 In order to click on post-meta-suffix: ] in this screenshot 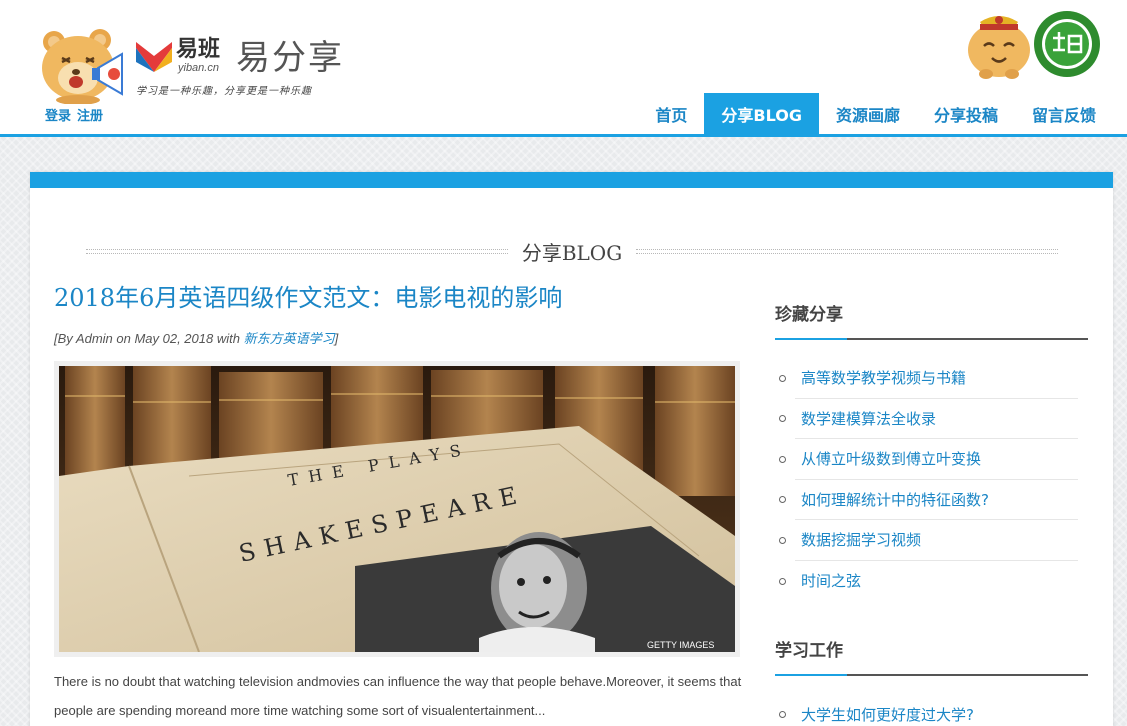, I will do `click(336, 338)`.